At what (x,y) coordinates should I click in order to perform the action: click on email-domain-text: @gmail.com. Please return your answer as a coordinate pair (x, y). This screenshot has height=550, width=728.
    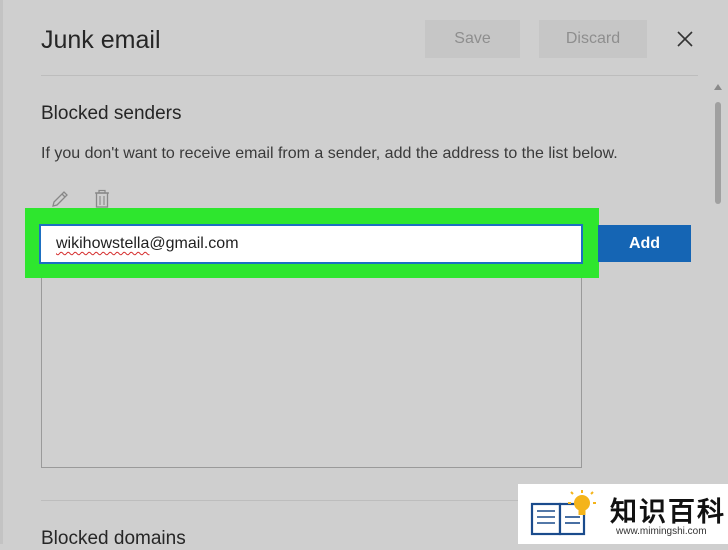
    Looking at the image, I should click on (194, 243).